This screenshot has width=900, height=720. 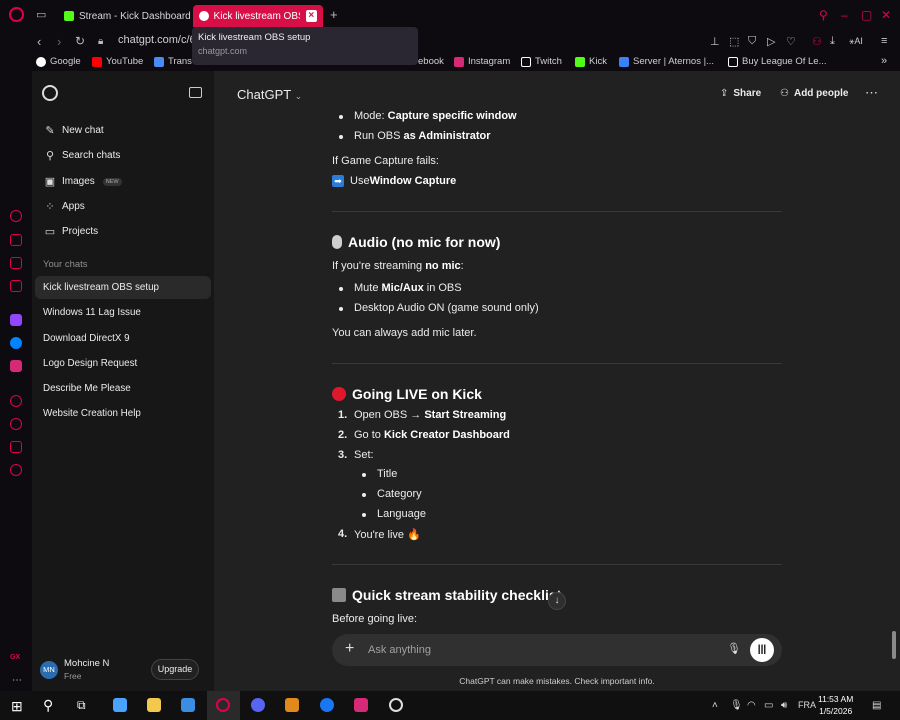 I want to click on forward-icon: ›, so click(x=59, y=41).